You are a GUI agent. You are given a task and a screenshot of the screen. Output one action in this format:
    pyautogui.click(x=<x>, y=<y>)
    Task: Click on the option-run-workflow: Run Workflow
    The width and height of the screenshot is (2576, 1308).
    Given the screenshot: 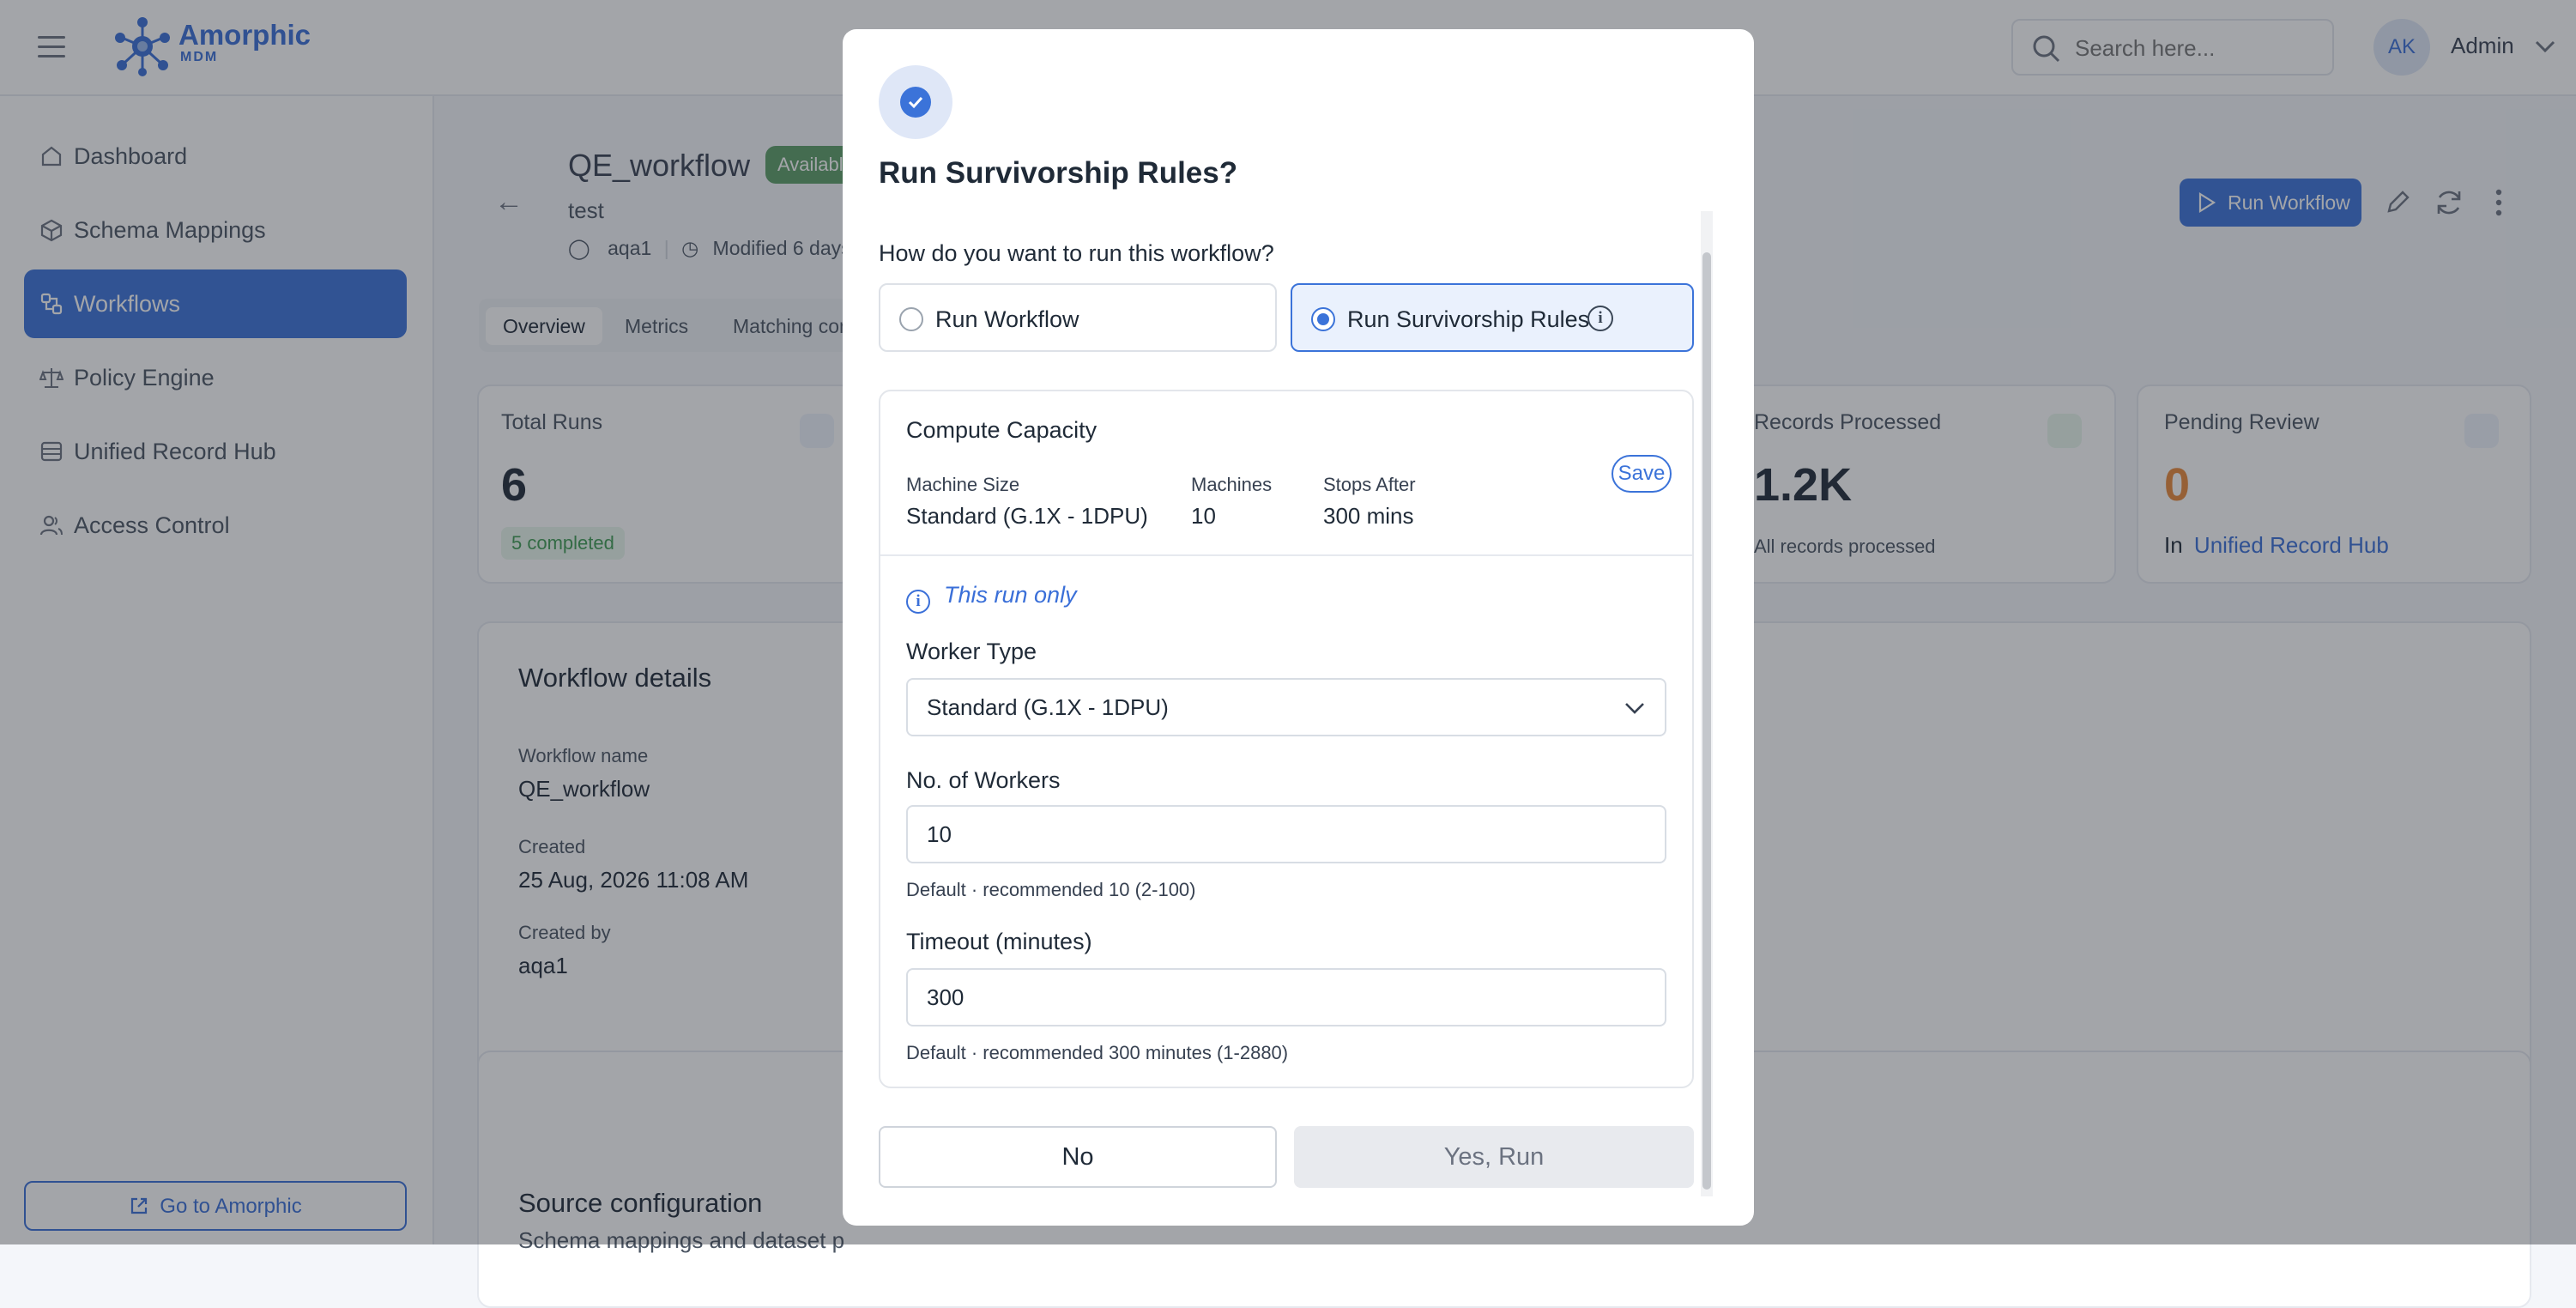 What is the action you would take?
    pyautogui.click(x=1078, y=317)
    